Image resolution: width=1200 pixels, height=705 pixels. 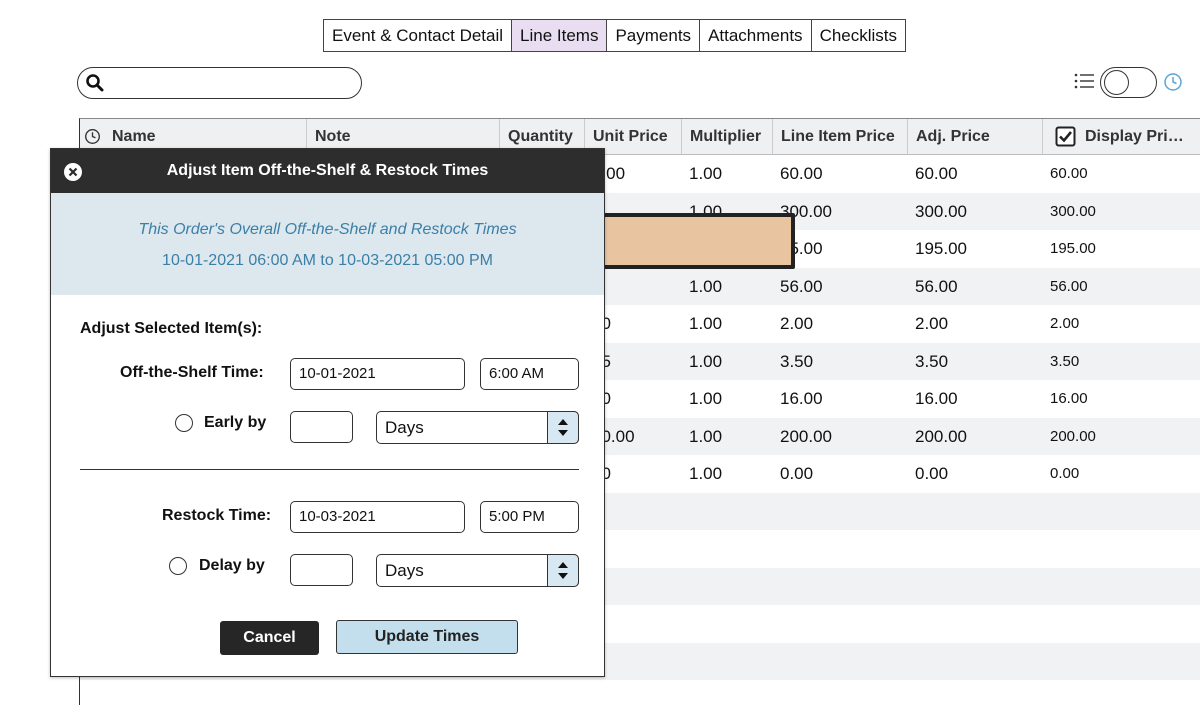 I want to click on cell-display-price: 300.00, so click(x=1073, y=211).